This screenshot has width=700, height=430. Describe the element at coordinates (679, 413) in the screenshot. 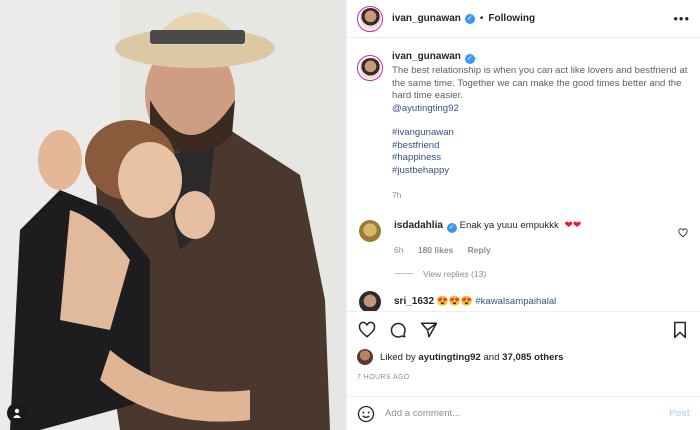

I see `post-comment-button: Post` at that location.